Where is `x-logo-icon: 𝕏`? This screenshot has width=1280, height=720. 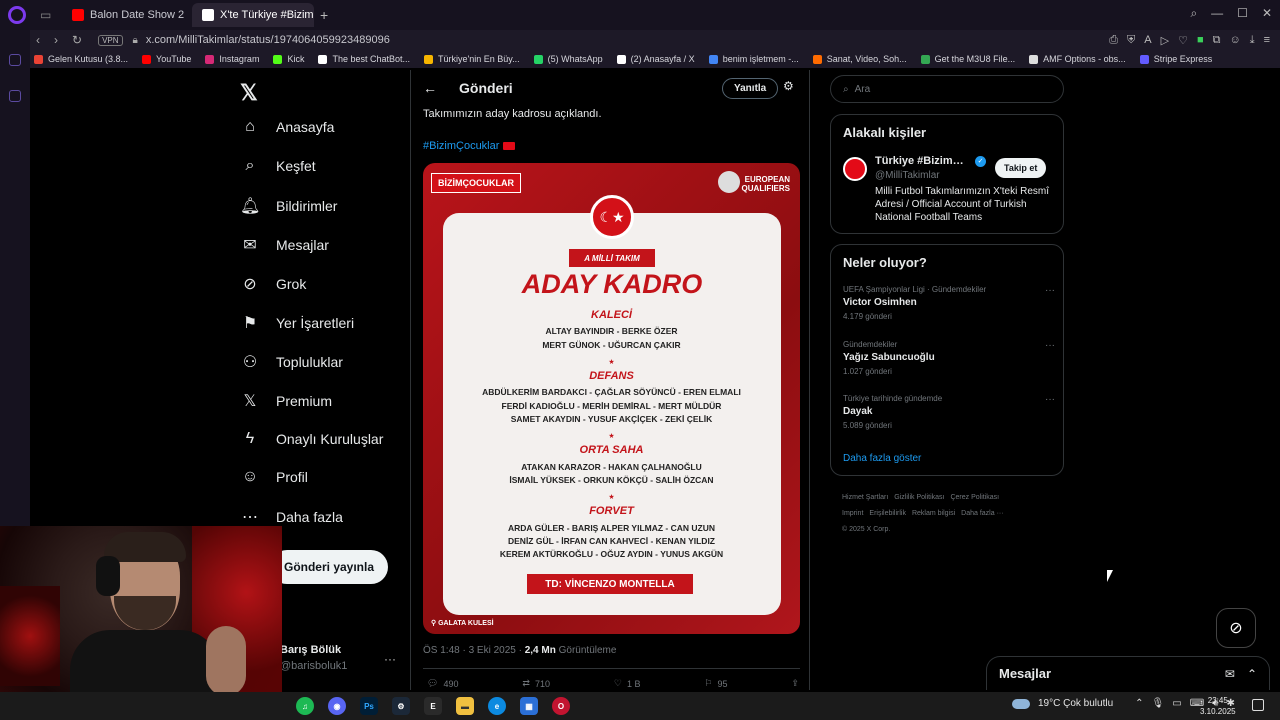 x-logo-icon: 𝕏 is located at coordinates (249, 93).